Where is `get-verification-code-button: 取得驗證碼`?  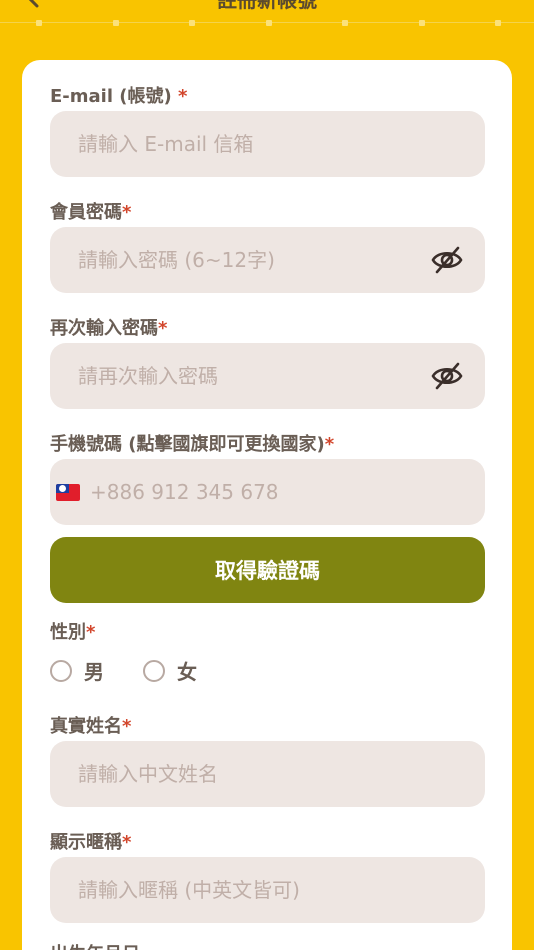
get-verification-code-button: 取得驗證碼 is located at coordinates (267, 570).